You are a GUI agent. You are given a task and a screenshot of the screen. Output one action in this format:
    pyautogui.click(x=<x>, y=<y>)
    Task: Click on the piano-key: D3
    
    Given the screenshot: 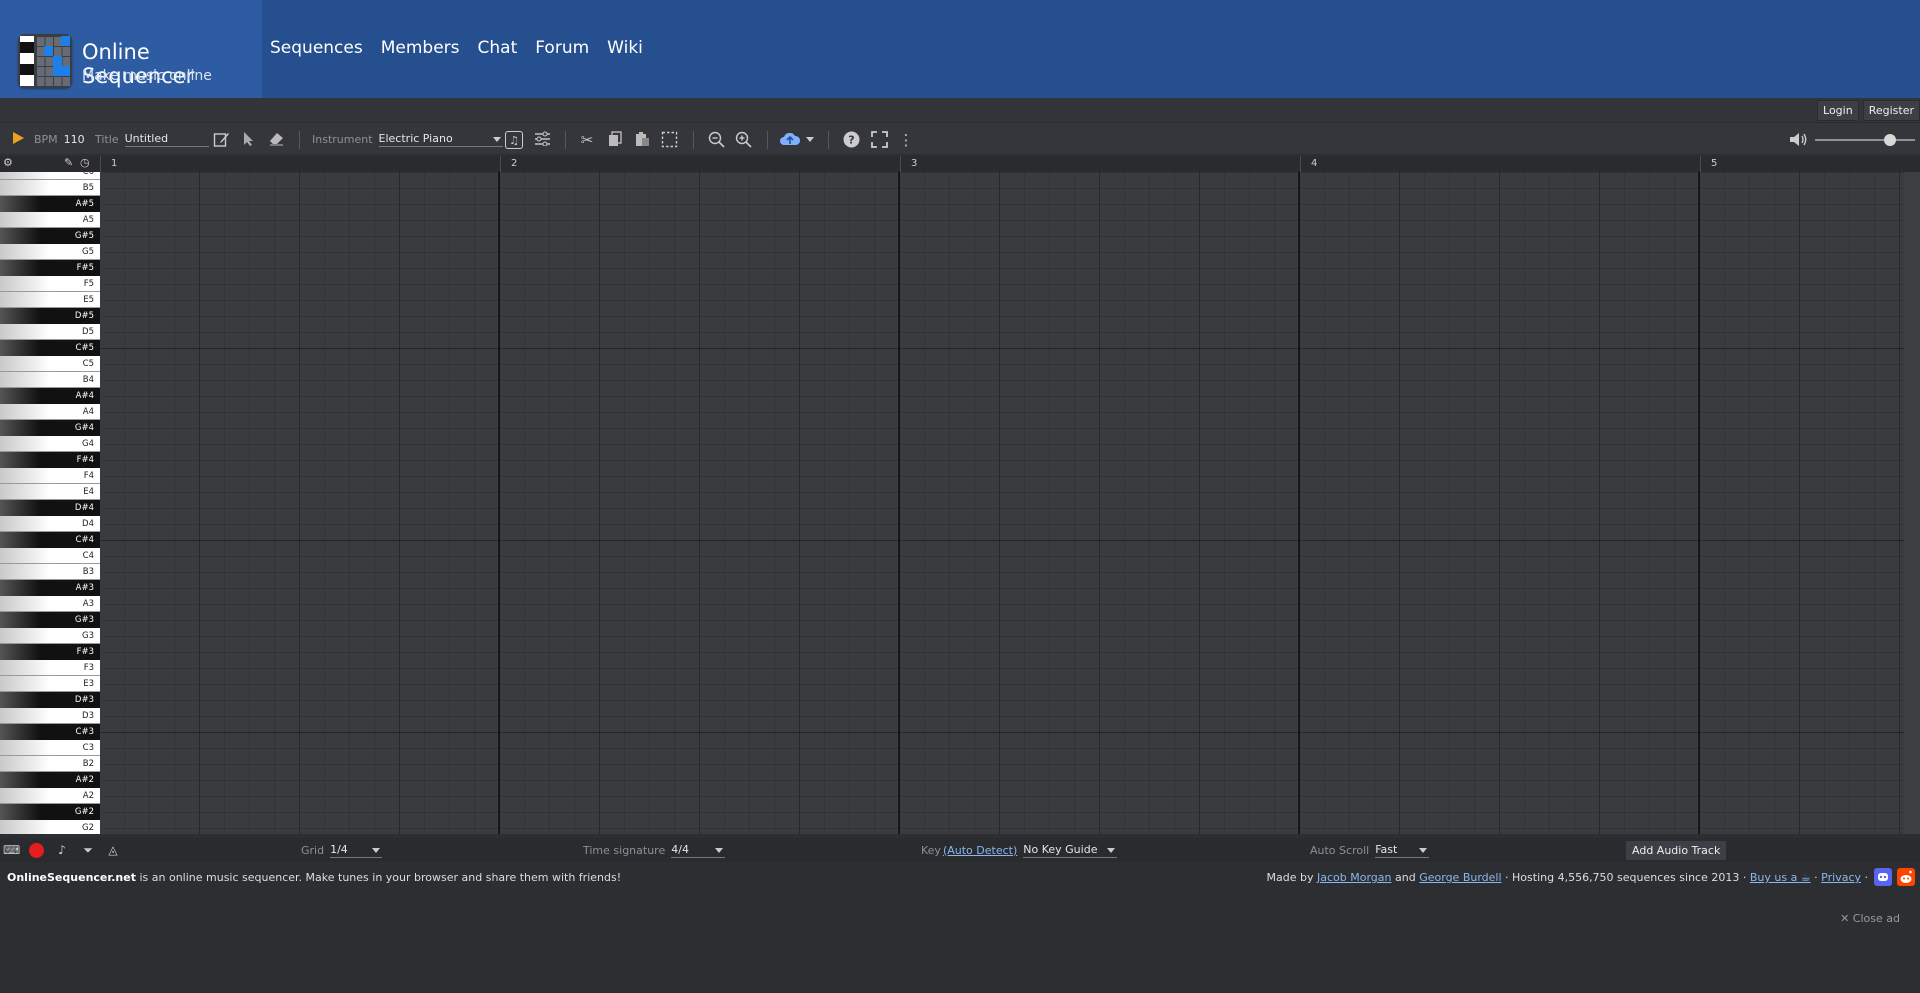 What is the action you would take?
    pyautogui.click(x=50, y=716)
    